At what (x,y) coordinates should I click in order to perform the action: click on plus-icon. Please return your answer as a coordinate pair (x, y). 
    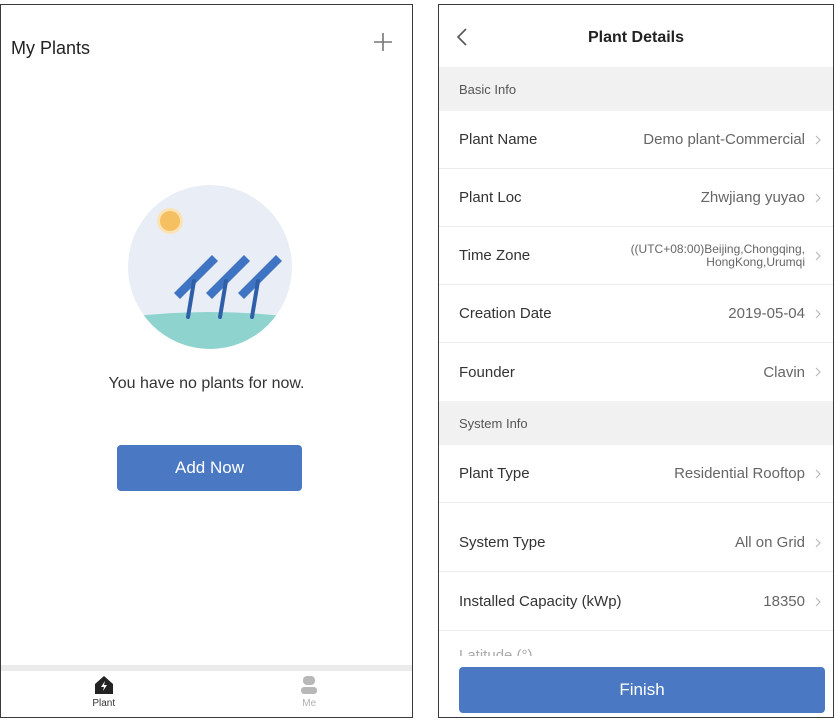
    Looking at the image, I should click on (383, 42).